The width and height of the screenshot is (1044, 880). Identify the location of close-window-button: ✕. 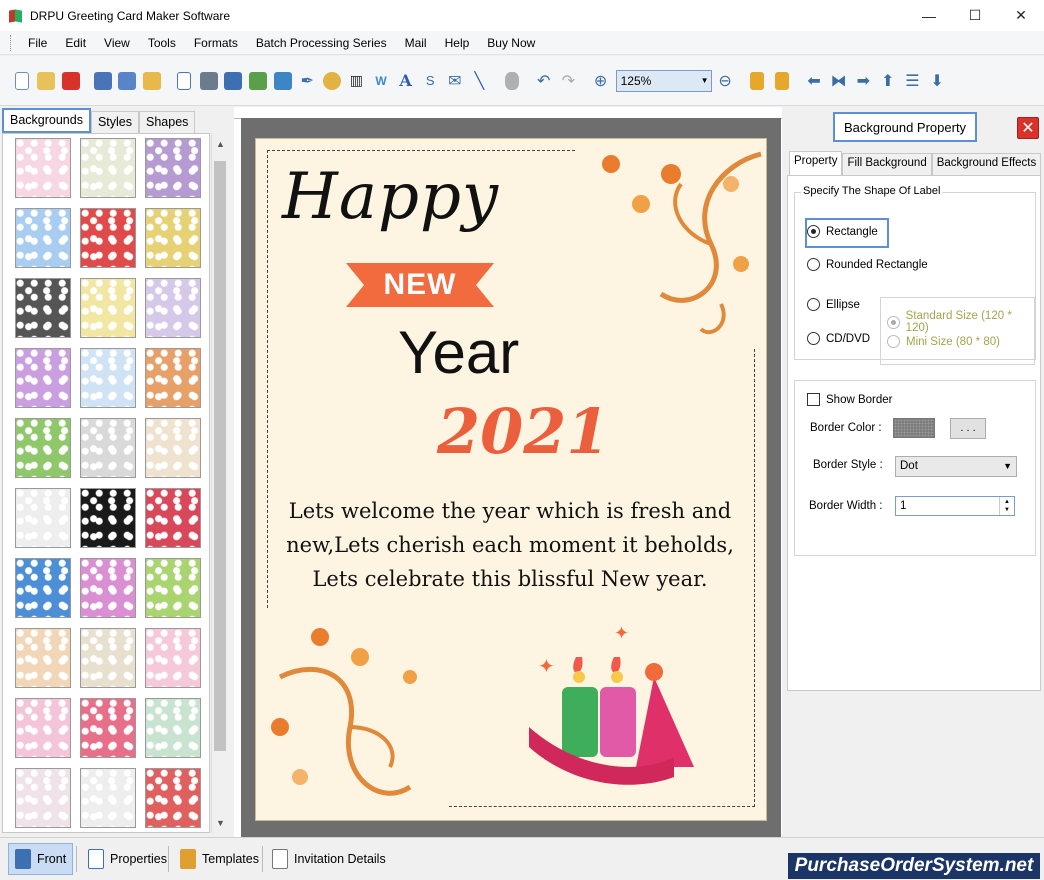
(1021, 15).